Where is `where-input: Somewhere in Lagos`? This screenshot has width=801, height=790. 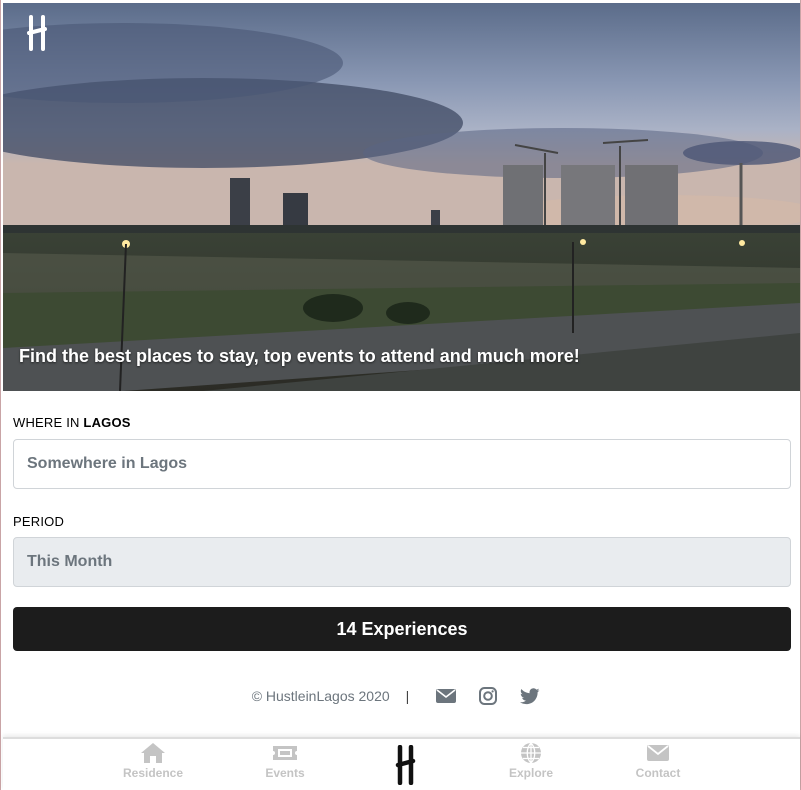 where-input: Somewhere in Lagos is located at coordinates (402, 464).